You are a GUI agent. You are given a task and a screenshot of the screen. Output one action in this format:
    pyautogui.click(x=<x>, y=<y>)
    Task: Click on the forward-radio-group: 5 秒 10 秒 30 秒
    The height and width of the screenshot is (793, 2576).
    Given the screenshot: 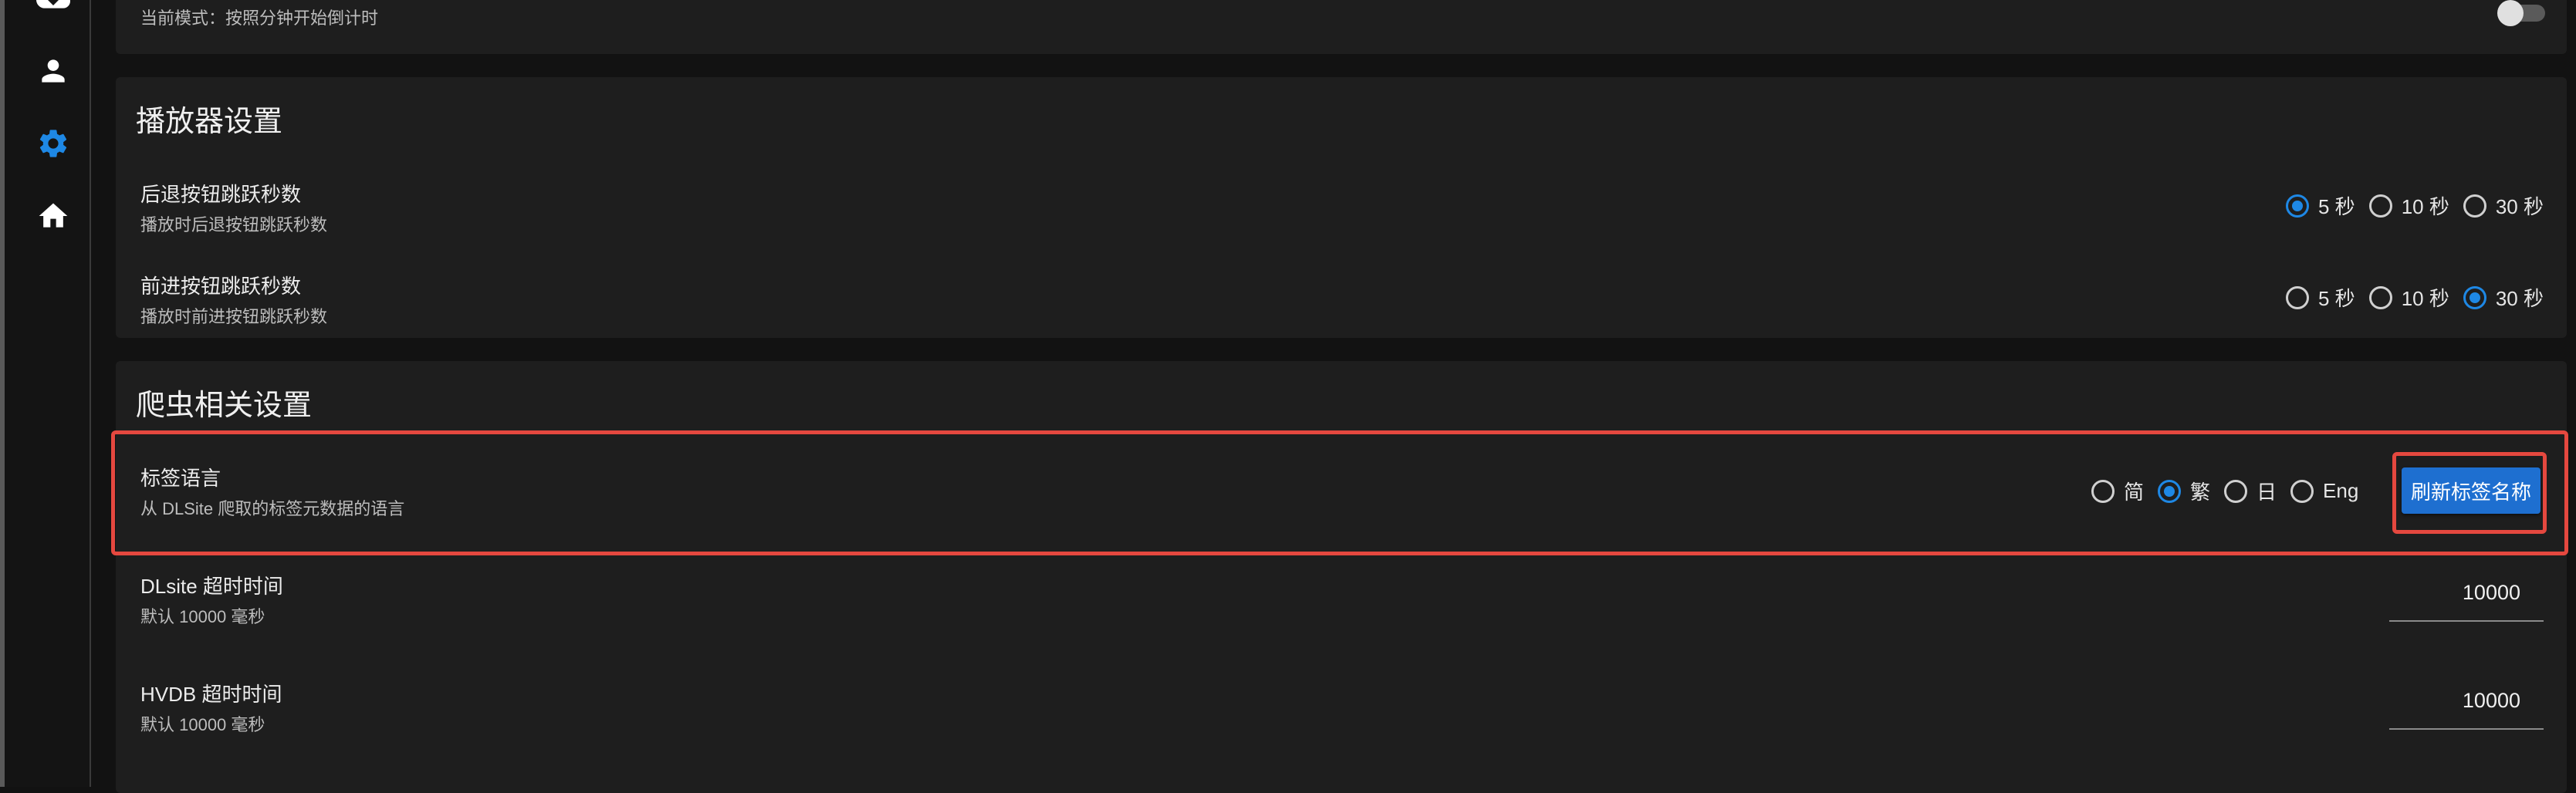 What is the action you would take?
    pyautogui.click(x=2415, y=297)
    